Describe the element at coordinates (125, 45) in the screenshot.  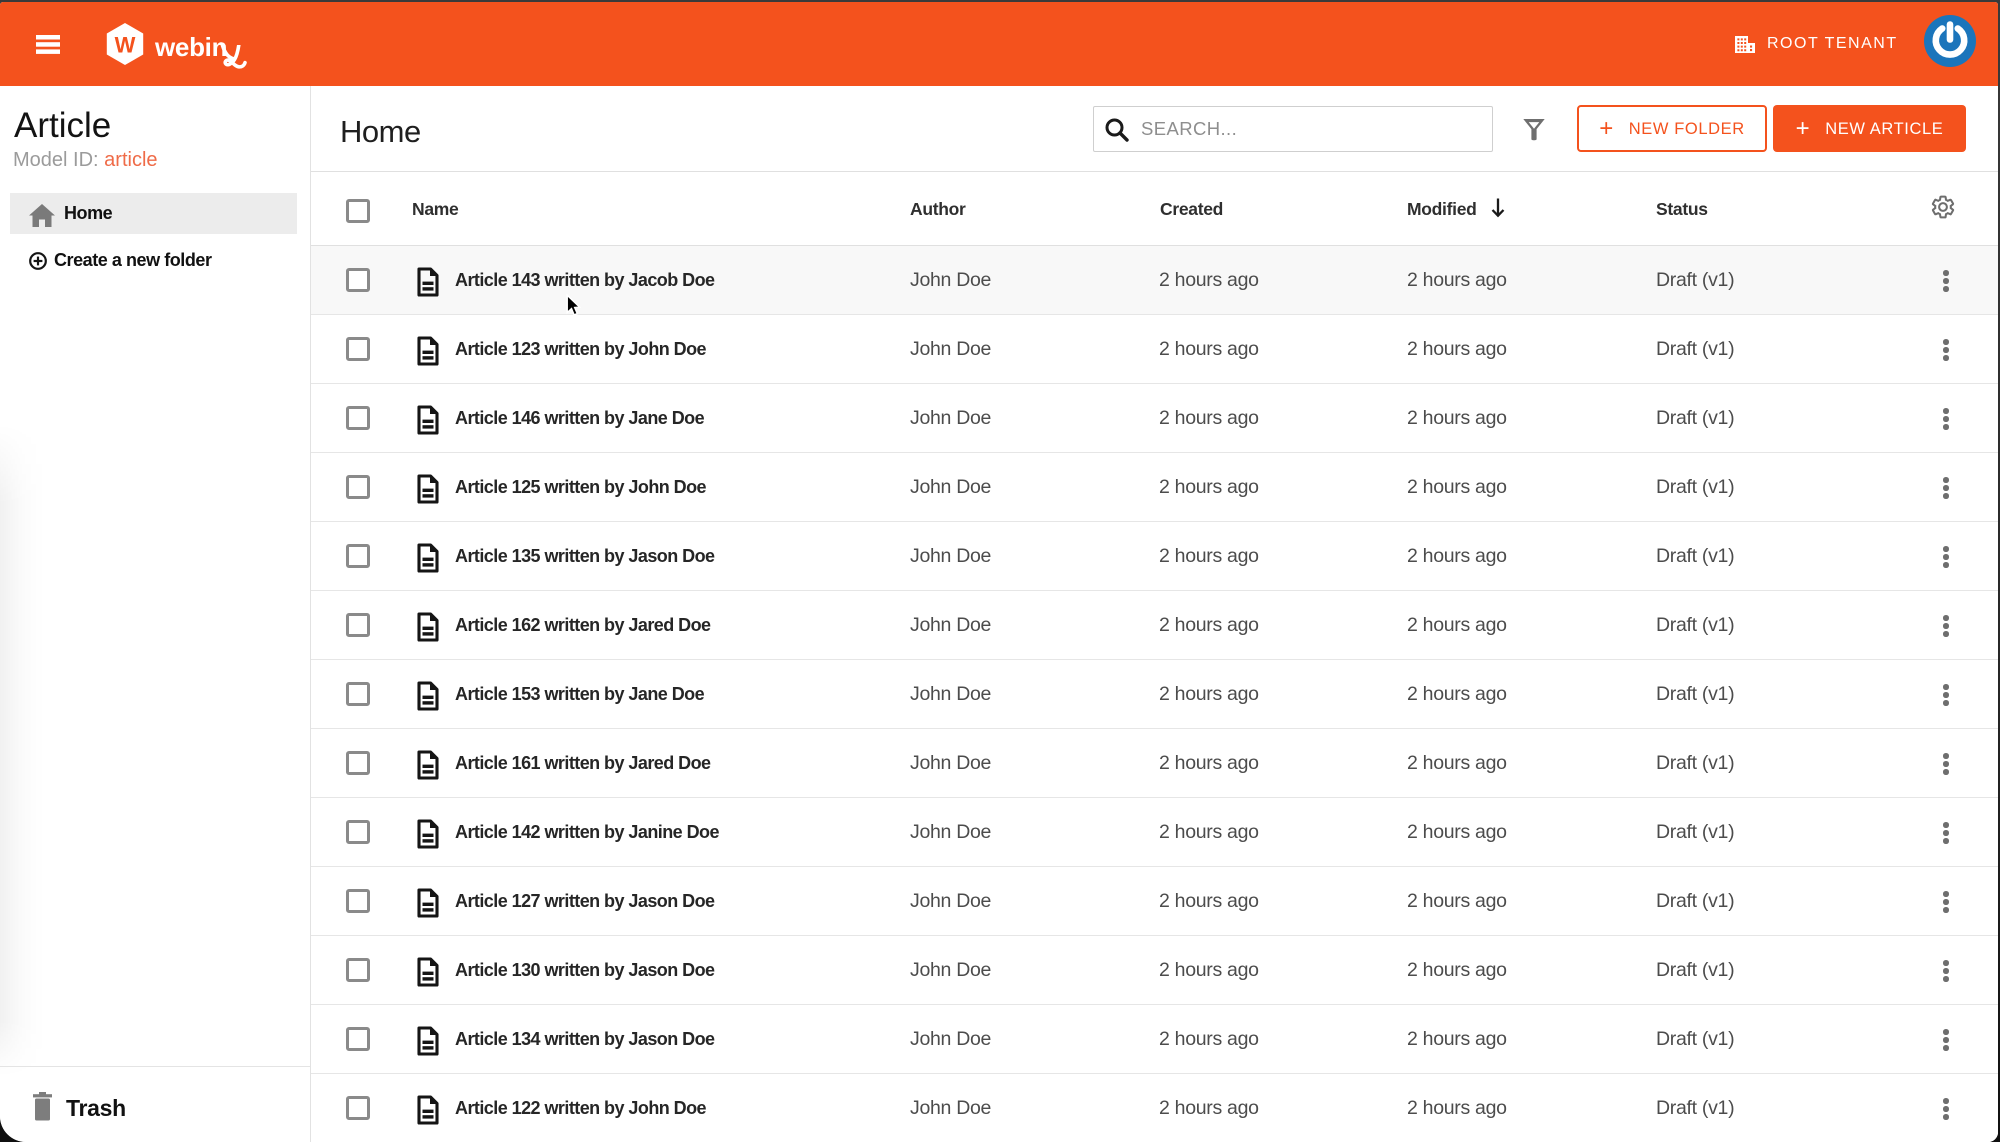
I see `svg-text: W` at that location.